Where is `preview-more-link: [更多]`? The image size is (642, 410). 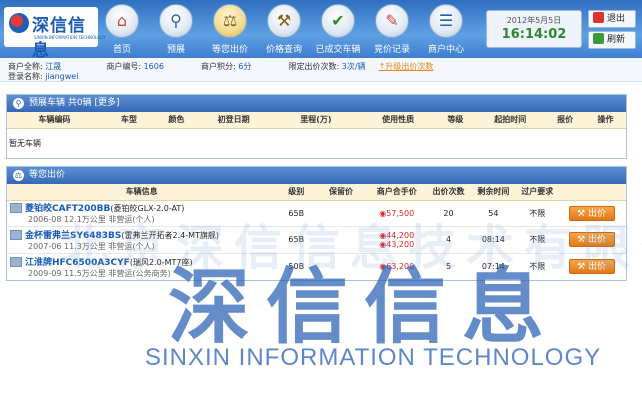
preview-more-link: [更多] is located at coordinates (106, 103).